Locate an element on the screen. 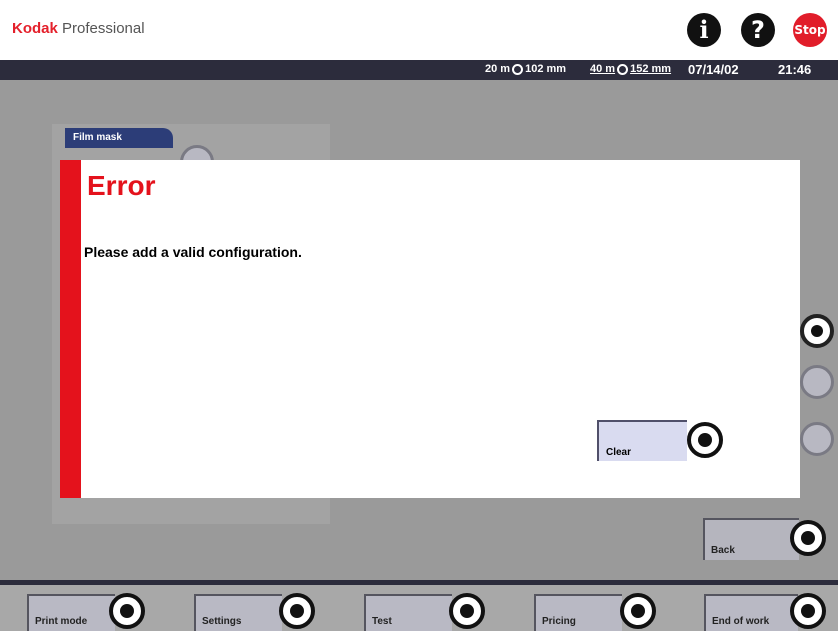 This screenshot has height=631, width=838. brand-logo: Kodak Professional is located at coordinates (78, 28).